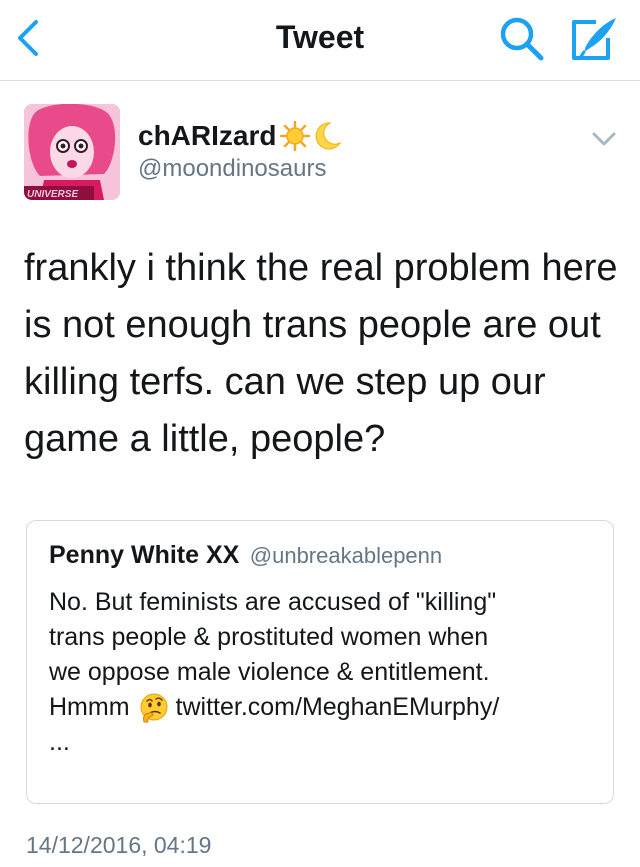  Describe the element at coordinates (232, 169) in the screenshot. I see `author-handle: @moondinosaurs` at that location.